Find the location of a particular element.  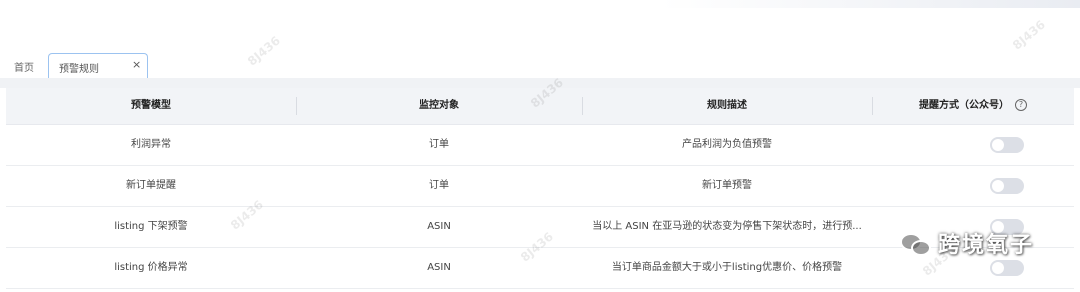

cell-description: 新订单预警 is located at coordinates (727, 185).